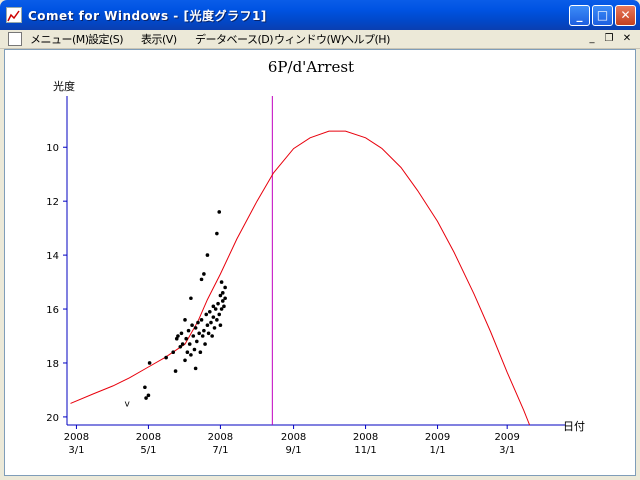 The width and height of the screenshot is (640, 480). I want to click on close-icon: ✕, so click(625, 15).